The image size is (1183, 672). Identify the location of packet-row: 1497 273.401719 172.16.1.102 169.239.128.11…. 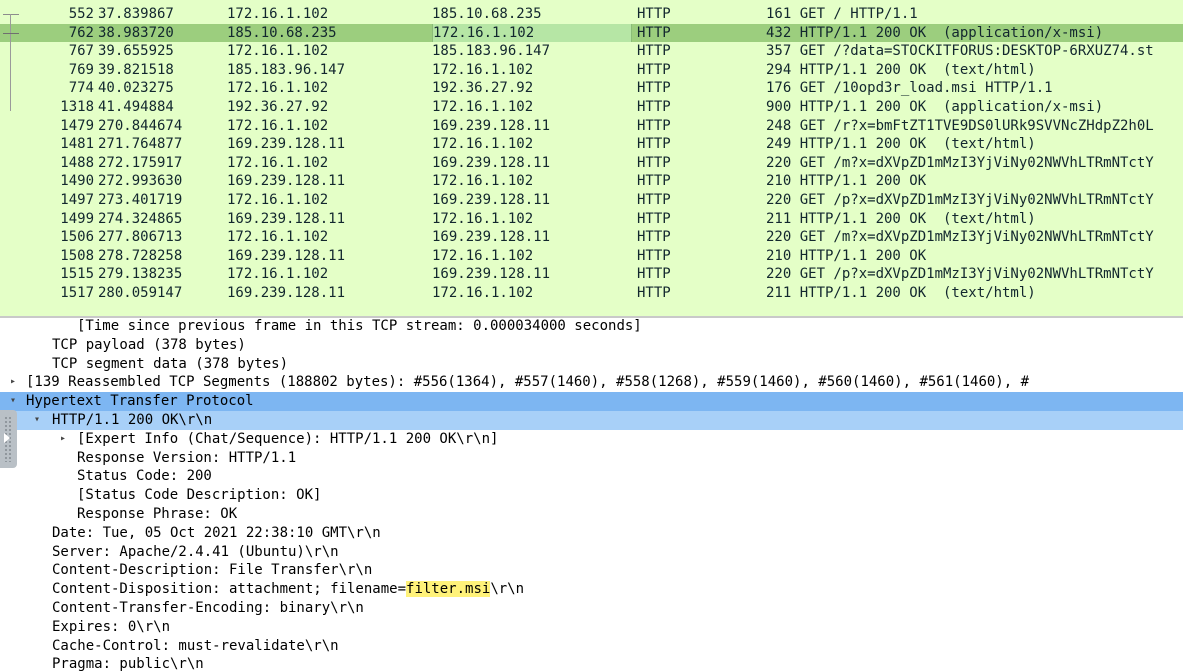
(591, 200).